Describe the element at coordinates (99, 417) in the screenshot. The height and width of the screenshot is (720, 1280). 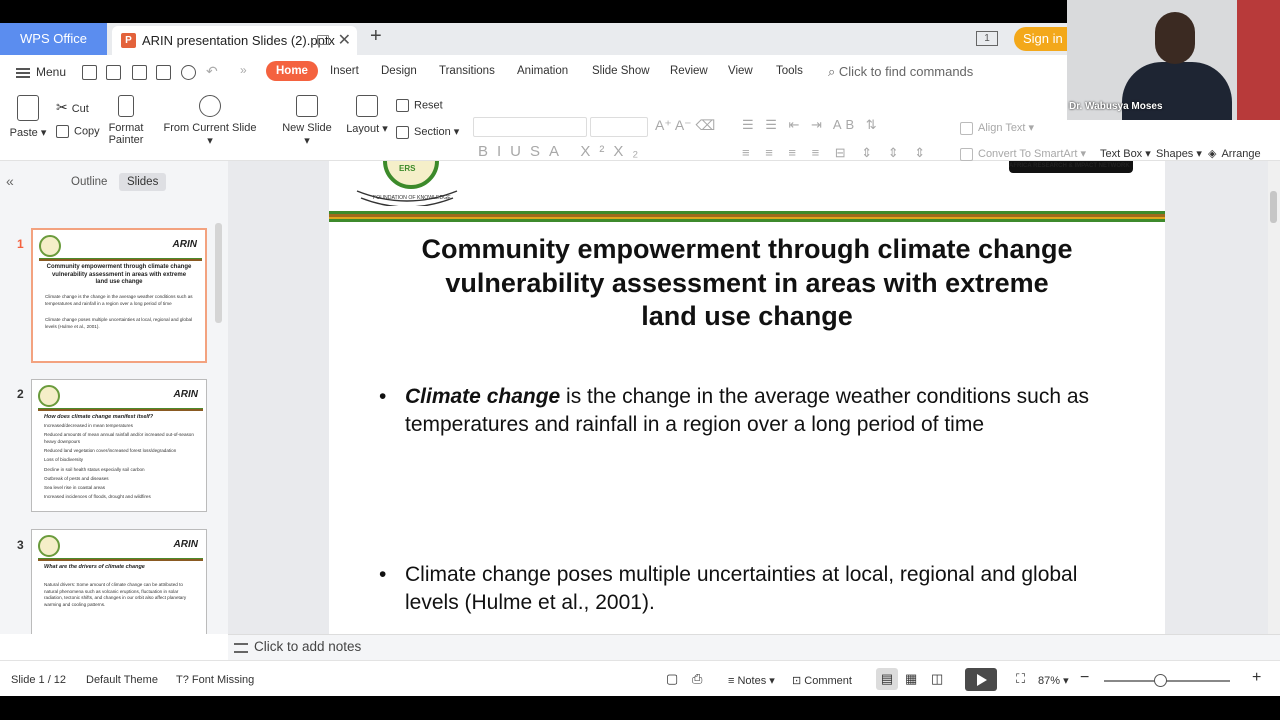
I see `thumb-title: How does climate change manifest itself?` at that location.